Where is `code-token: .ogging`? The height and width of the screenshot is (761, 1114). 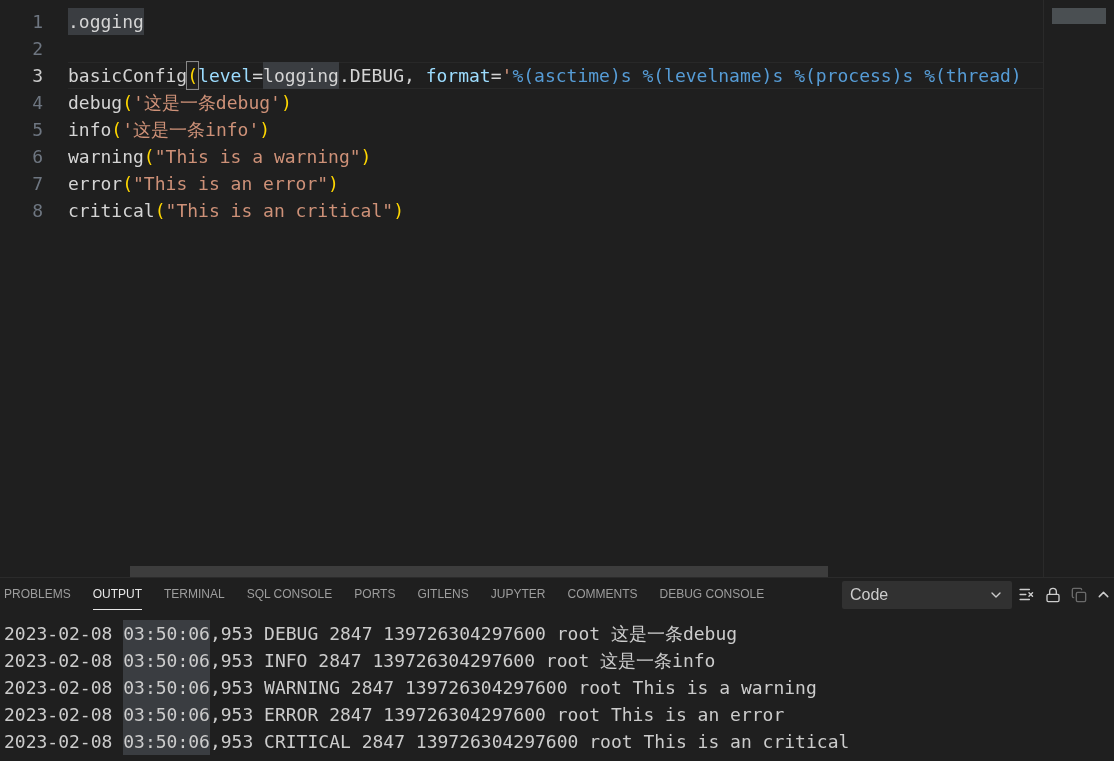 code-token: .ogging is located at coordinates (106, 21).